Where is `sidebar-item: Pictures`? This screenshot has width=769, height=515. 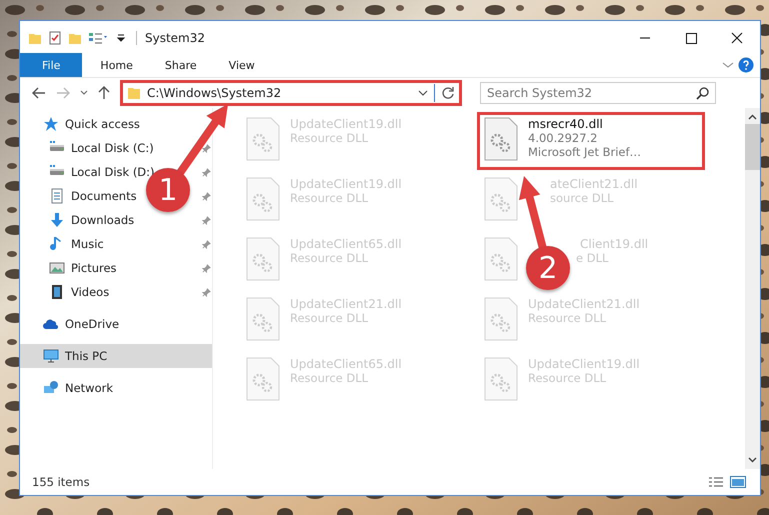
sidebar-item: Pictures is located at coordinates (94, 268).